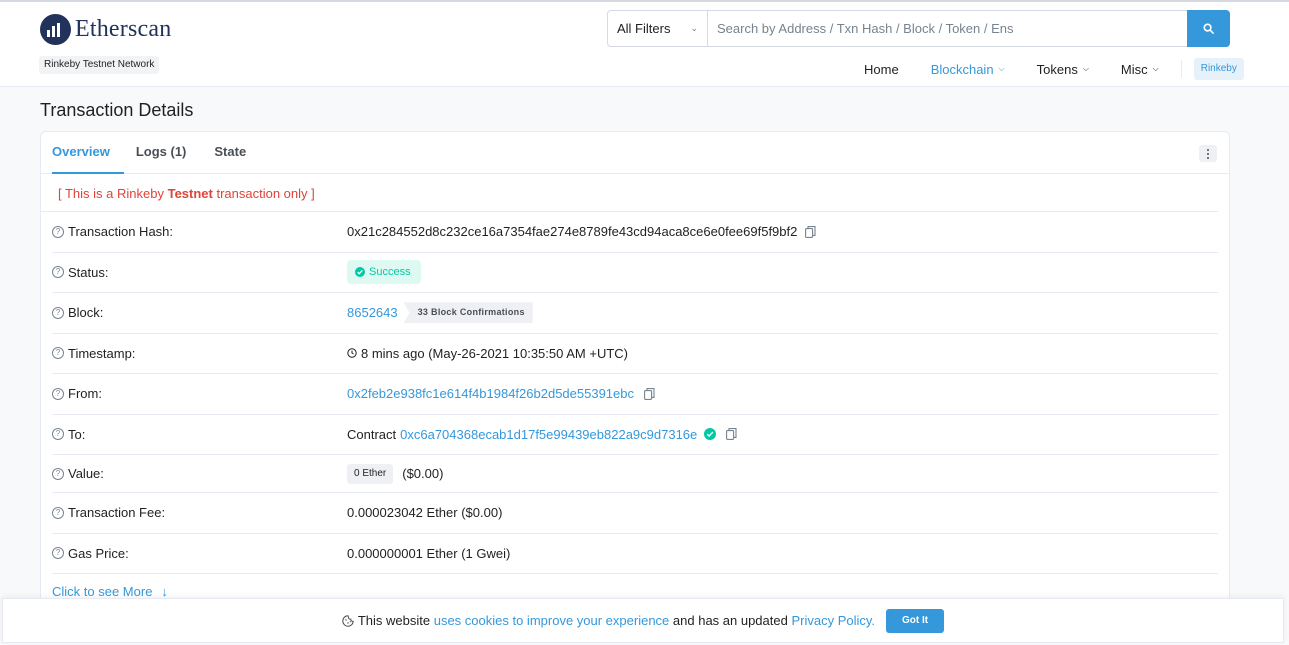 The image size is (1289, 645). What do you see at coordinates (468, 313) in the screenshot?
I see `confirmations-badge: 33 Block Confirmations` at bounding box center [468, 313].